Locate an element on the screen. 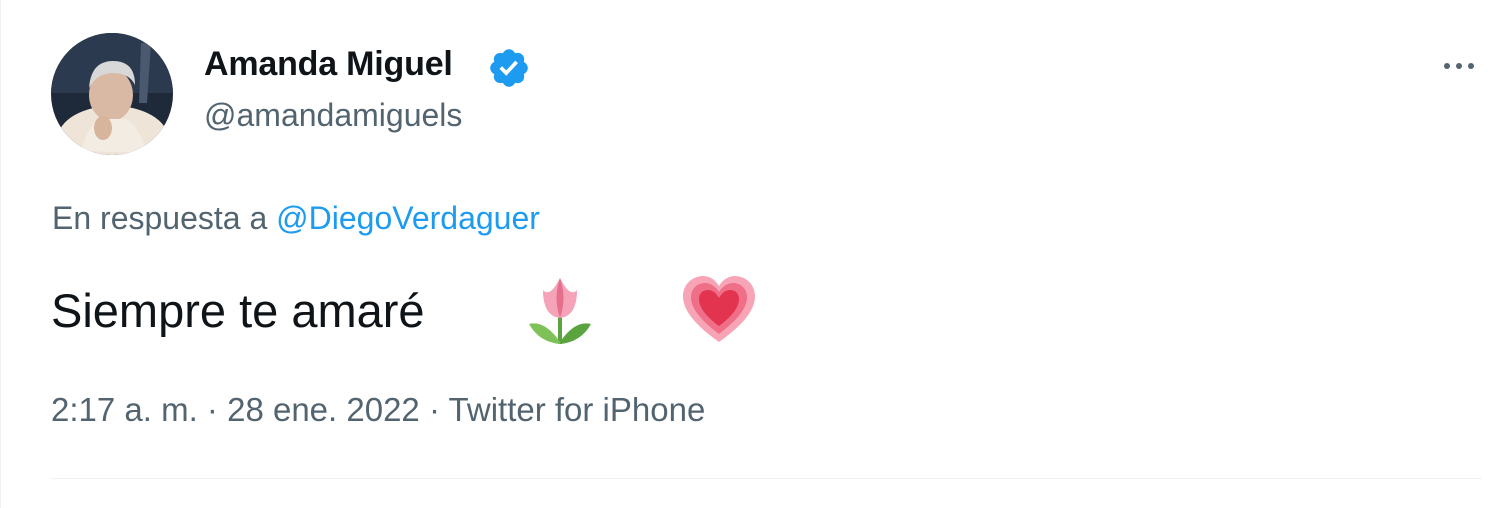  tweet-source: Twitter for iPhone is located at coordinates (577, 409).